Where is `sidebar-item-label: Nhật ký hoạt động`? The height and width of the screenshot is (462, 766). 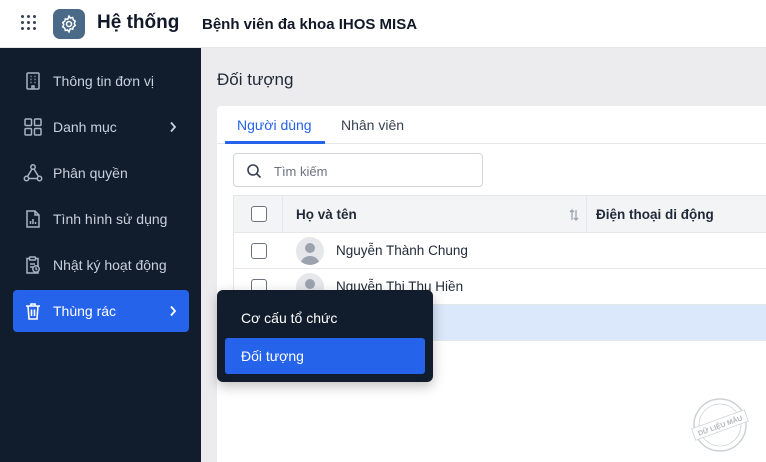 sidebar-item-label: Nhật ký hoạt động is located at coordinates (110, 265).